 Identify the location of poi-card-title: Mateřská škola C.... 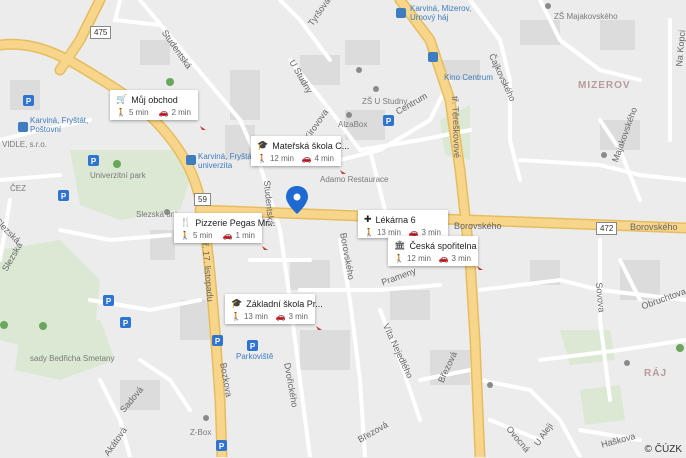
(311, 145).